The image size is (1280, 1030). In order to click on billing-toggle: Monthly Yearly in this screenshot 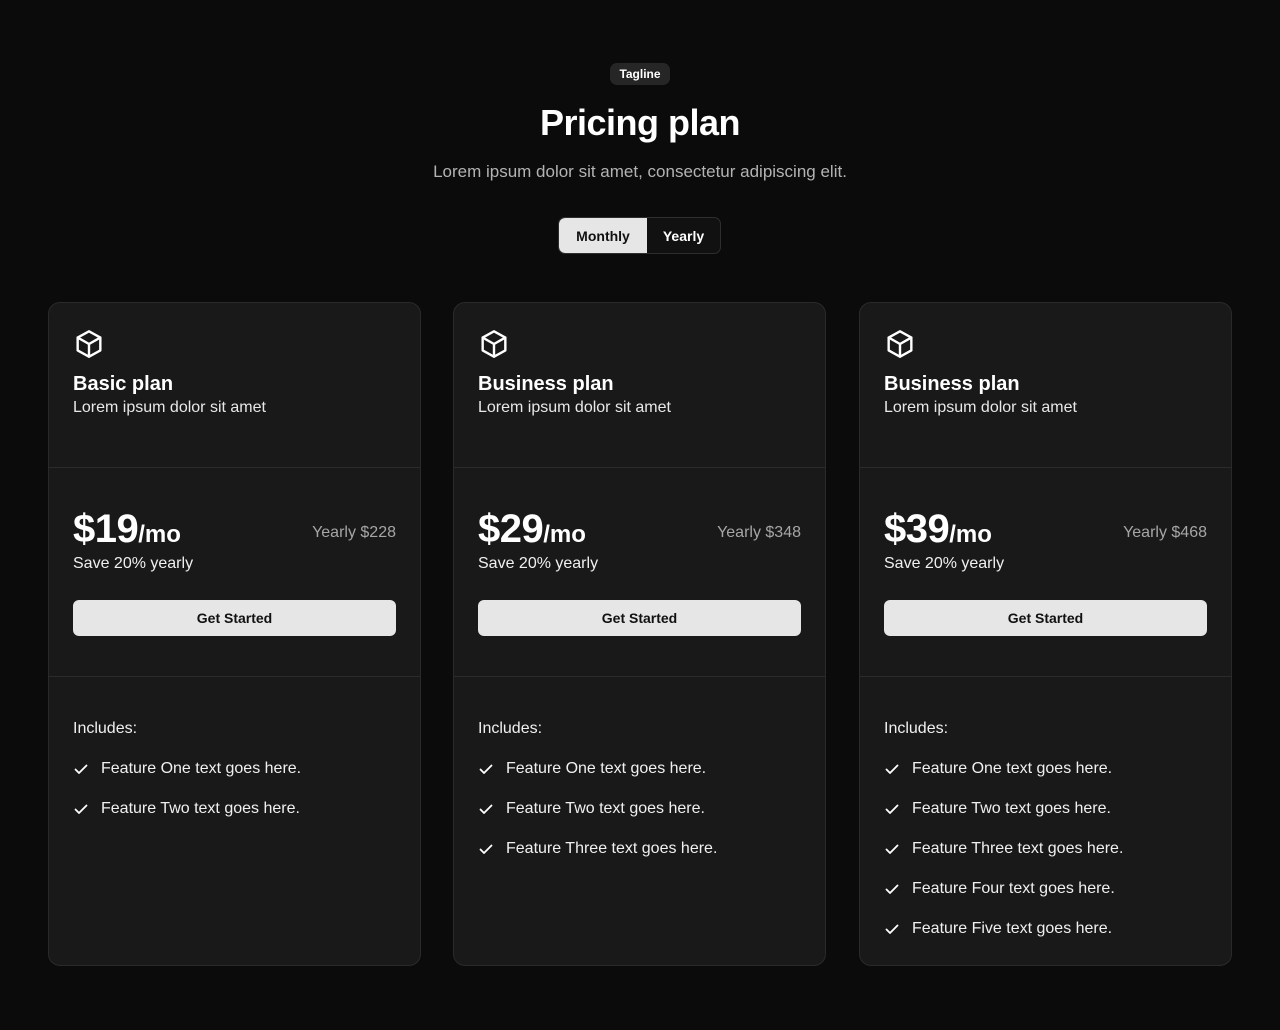, I will do `click(639, 235)`.